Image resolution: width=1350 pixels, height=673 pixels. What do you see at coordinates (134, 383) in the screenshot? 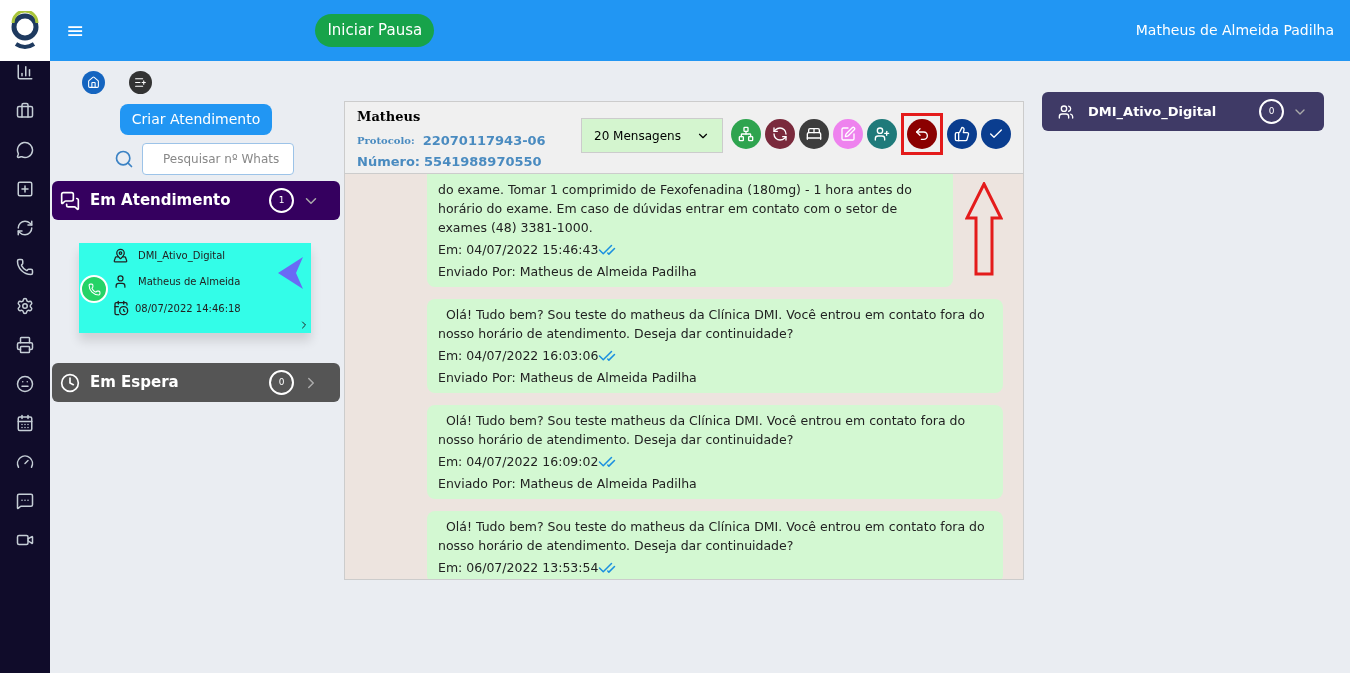
I see `group-title: Em Espera` at bounding box center [134, 383].